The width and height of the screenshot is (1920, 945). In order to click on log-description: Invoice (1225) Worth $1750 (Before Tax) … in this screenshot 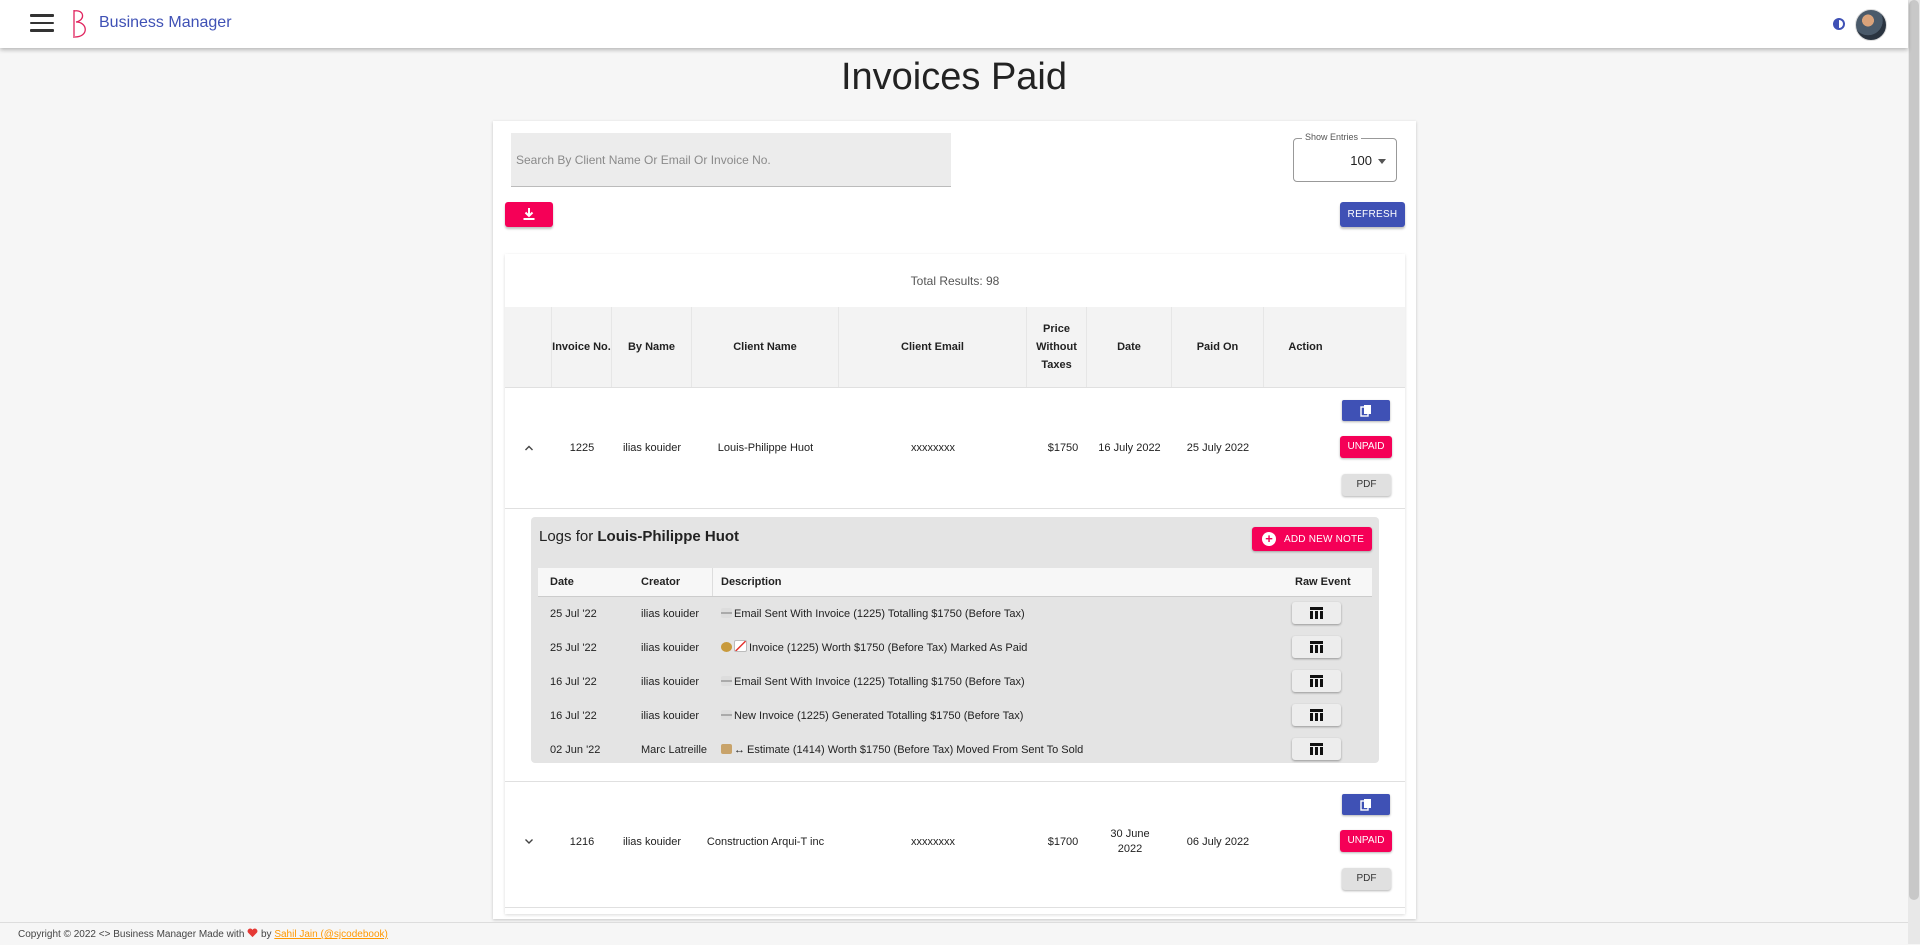, I will do `click(874, 648)`.